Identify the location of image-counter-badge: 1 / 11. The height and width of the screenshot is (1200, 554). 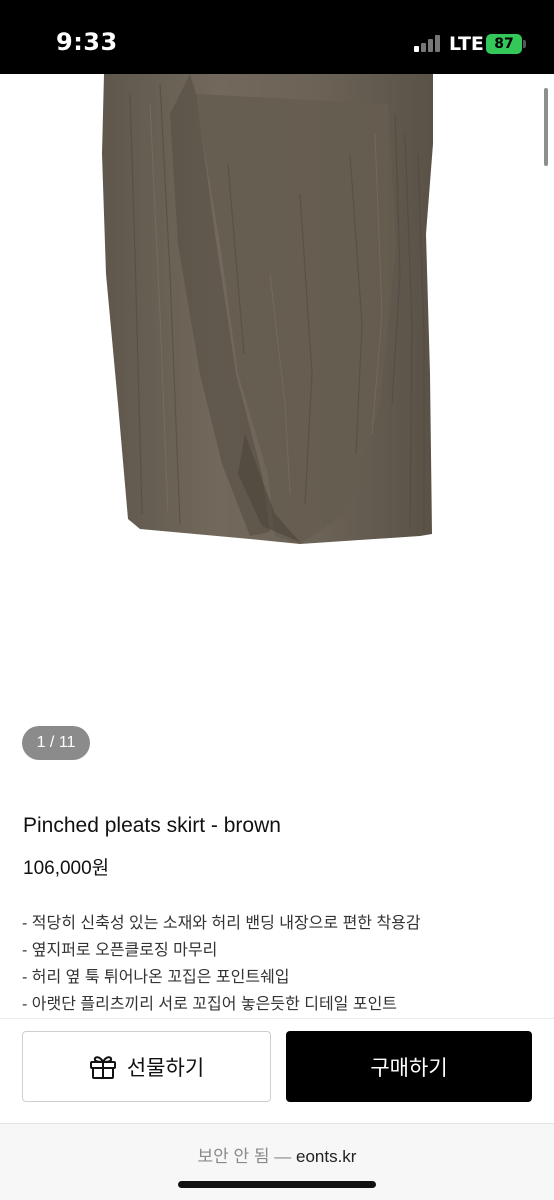
(56, 743).